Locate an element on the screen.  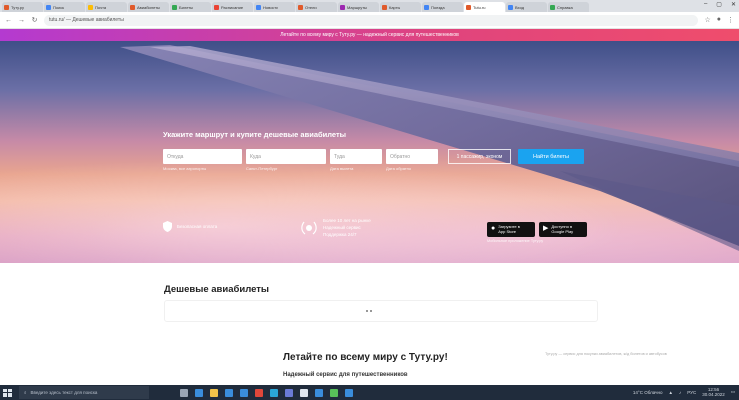
tab-title: Вход is located at coordinates (520, 7).